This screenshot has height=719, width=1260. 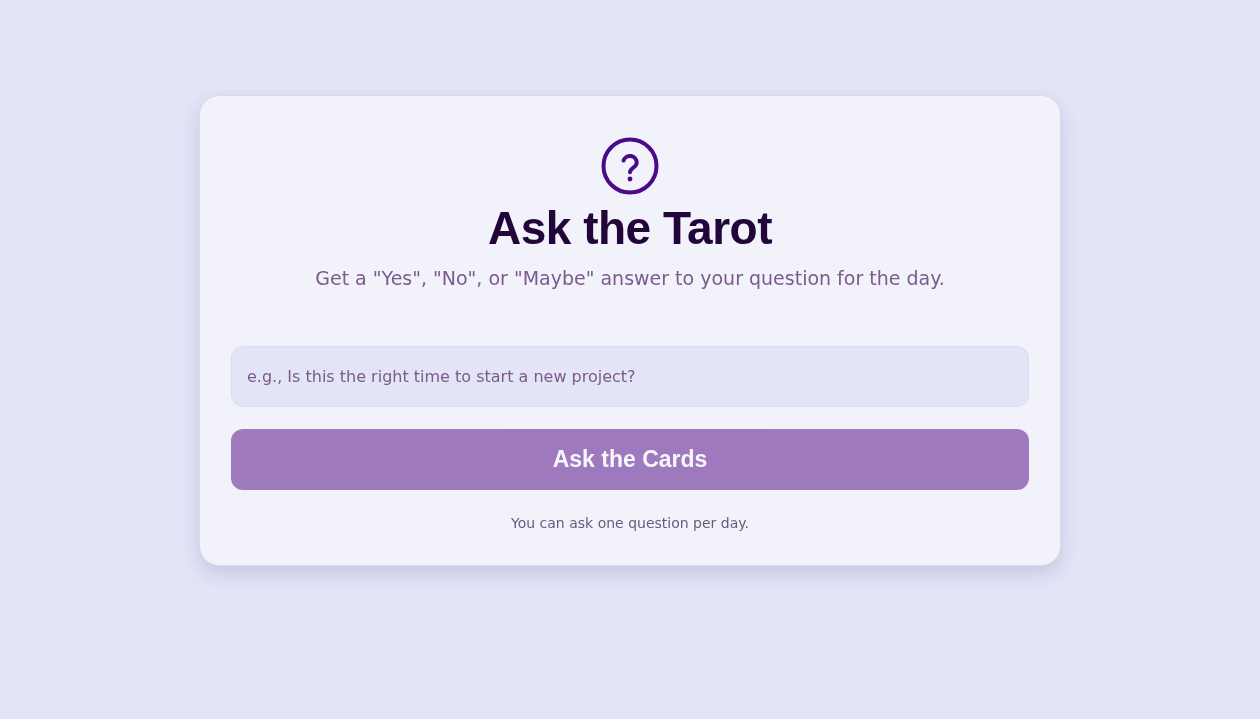 I want to click on page-title: Ask the Tarot, so click(x=629, y=228).